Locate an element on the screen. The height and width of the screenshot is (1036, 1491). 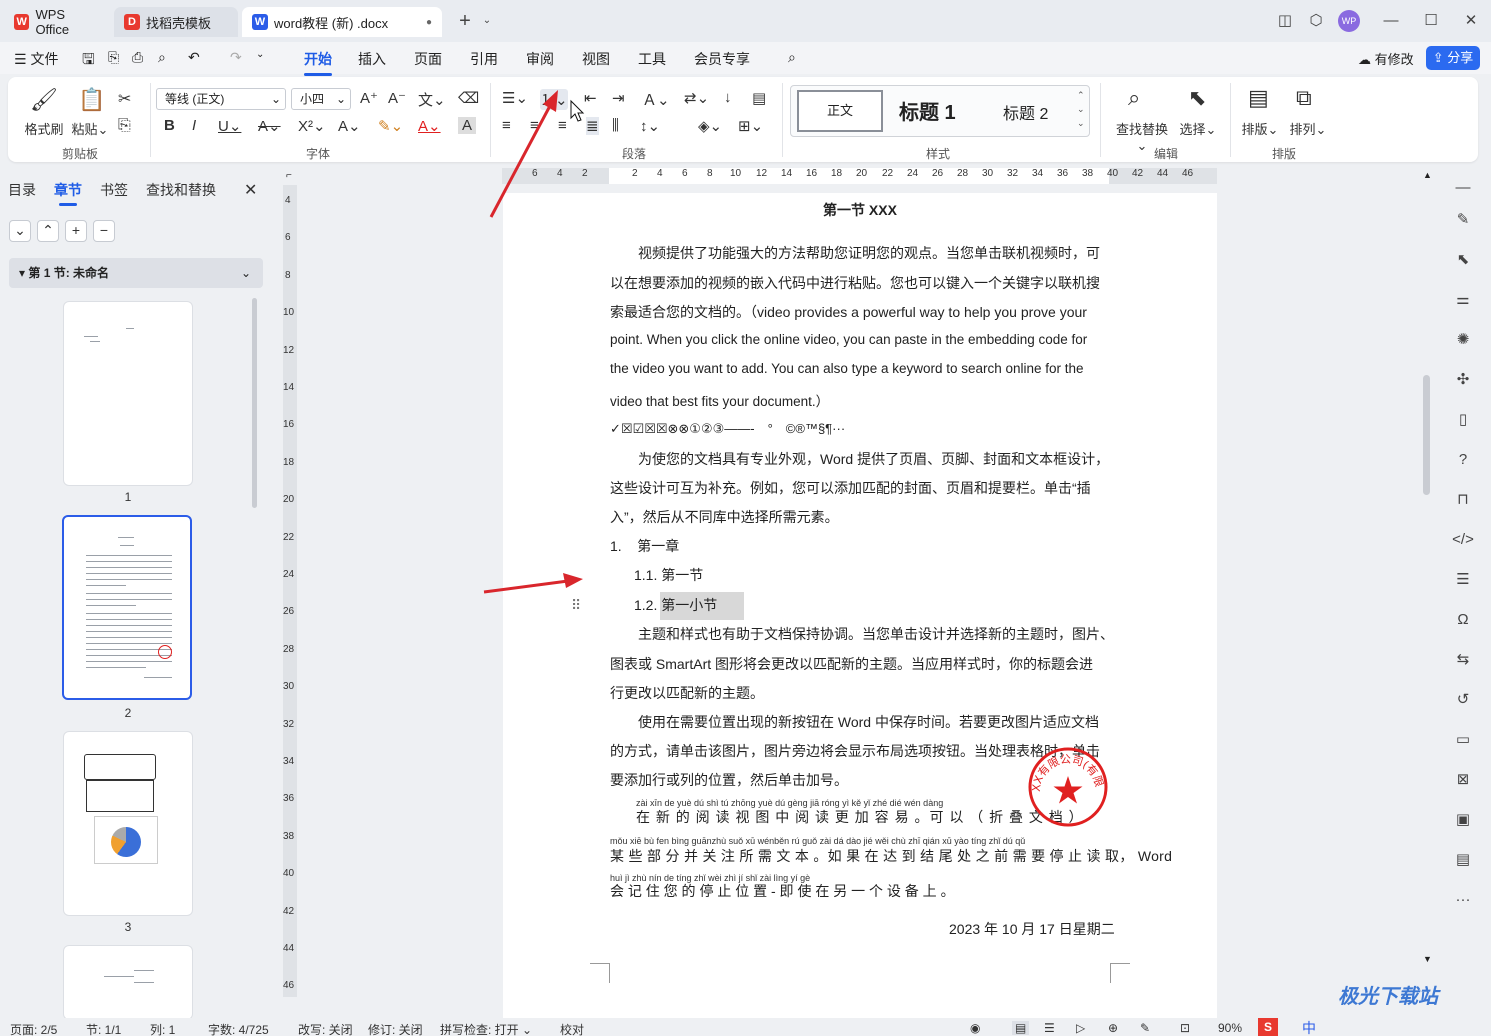
spell-check-status: 拼写检查: 打开 ⌄ is located at coordinates (486, 1028).